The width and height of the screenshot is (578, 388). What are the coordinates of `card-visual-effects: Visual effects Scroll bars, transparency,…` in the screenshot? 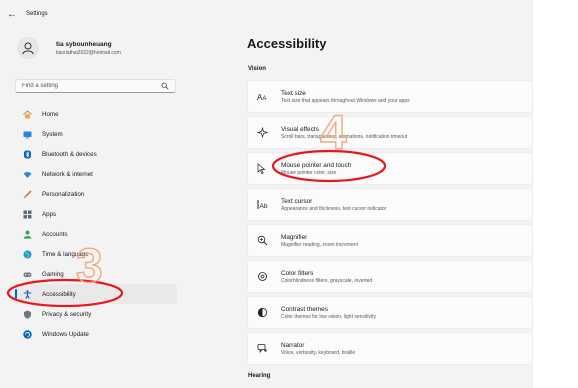 It's located at (390, 132).